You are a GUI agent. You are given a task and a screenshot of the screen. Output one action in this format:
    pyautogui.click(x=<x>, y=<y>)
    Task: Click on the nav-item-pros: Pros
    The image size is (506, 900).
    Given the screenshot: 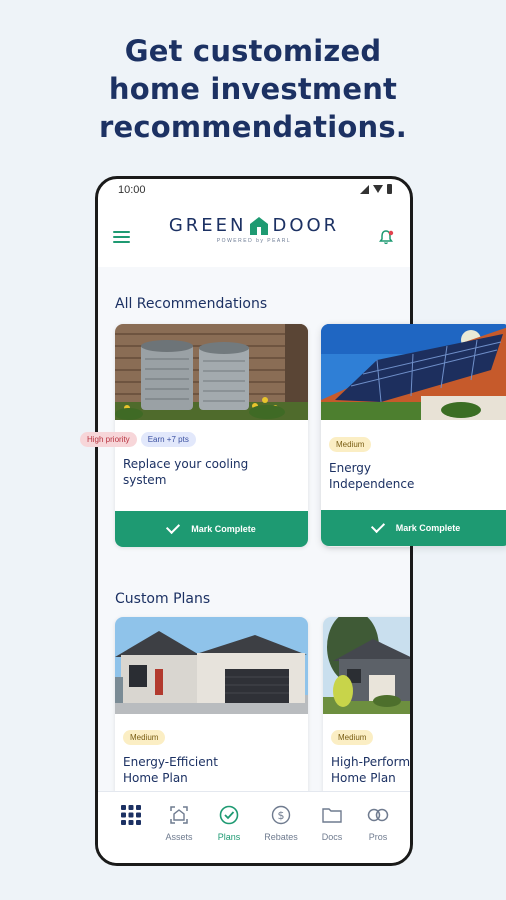 What is the action you would take?
    pyautogui.click(x=378, y=823)
    